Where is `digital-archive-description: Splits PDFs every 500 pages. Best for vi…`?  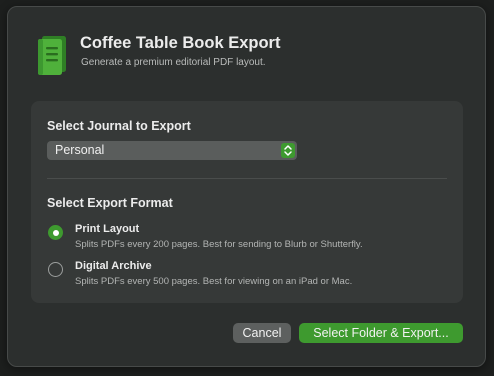
digital-archive-description: Splits PDFs every 500 pages. Best for vi… is located at coordinates (214, 281).